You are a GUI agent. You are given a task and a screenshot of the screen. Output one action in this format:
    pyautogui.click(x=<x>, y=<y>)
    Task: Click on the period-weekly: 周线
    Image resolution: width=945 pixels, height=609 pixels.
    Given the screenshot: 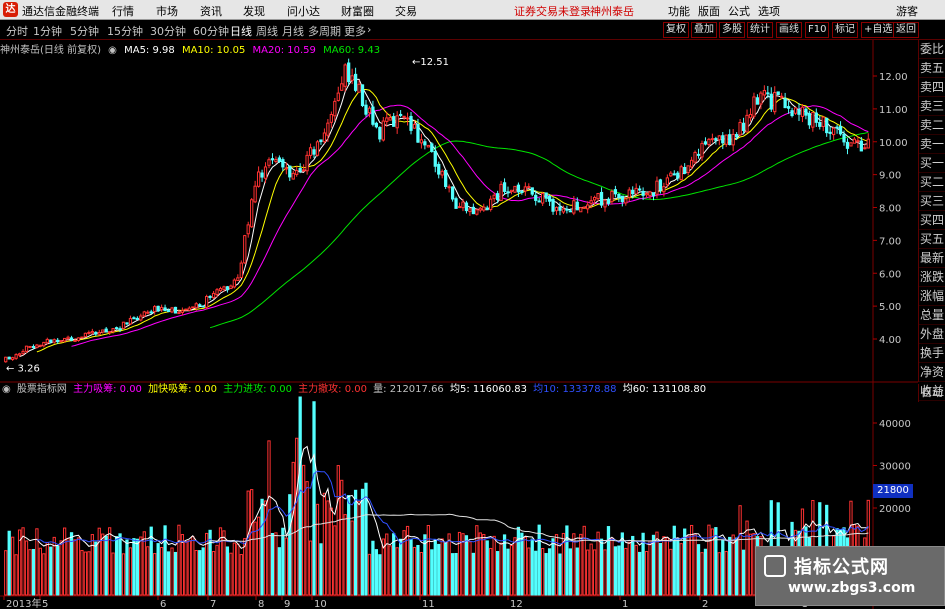 What is the action you would take?
    pyautogui.click(x=267, y=31)
    